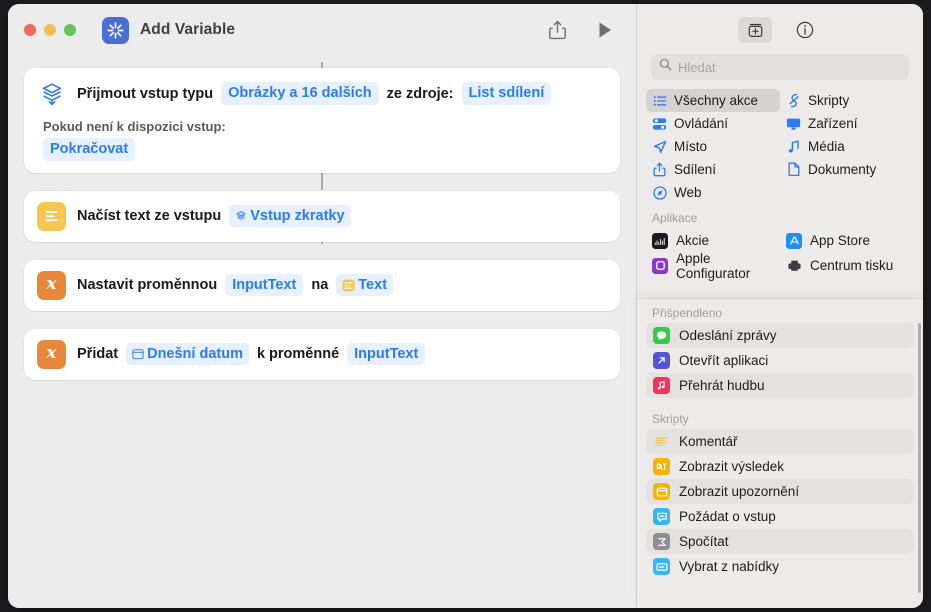 The image size is (931, 612). What do you see at coordinates (722, 385) in the screenshot?
I see `list-item-label: Přehrát hudbu` at bounding box center [722, 385].